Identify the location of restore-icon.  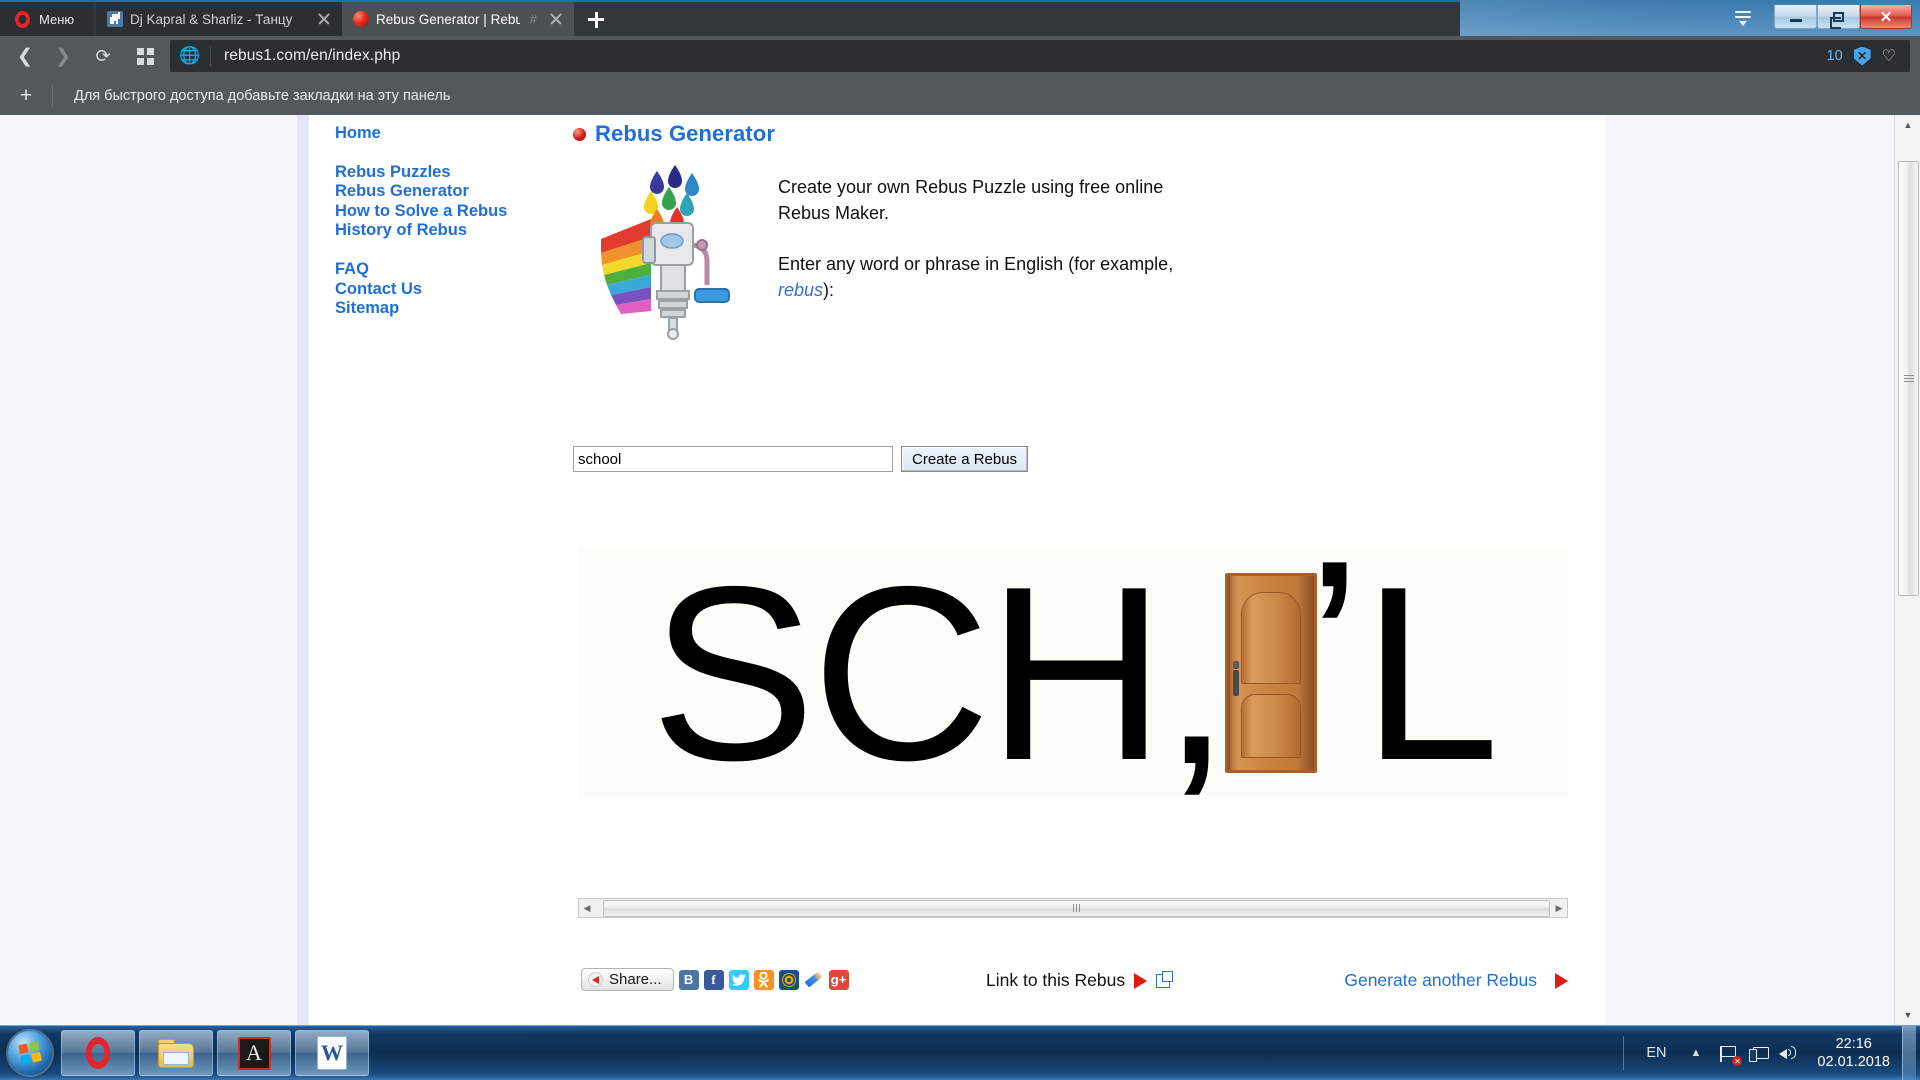
(1837, 20).